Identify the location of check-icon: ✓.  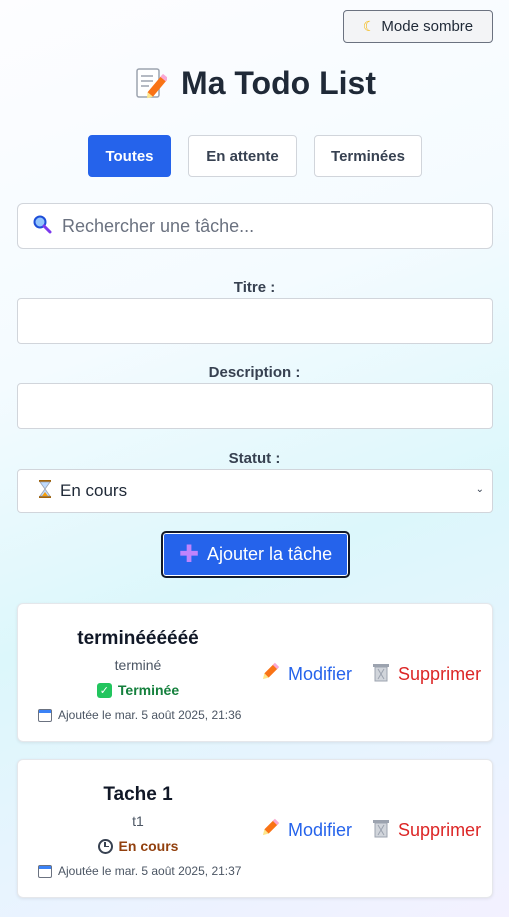
(104, 690).